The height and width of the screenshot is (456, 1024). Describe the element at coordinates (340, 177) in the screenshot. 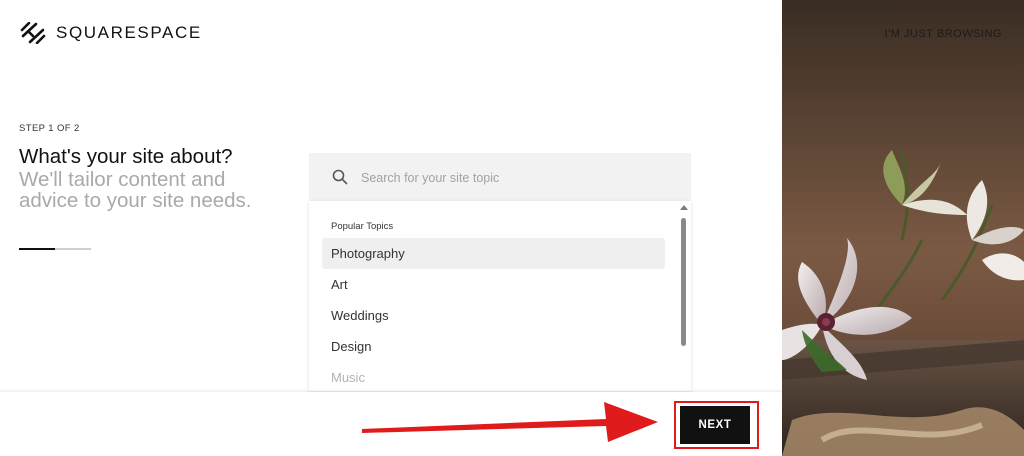

I see `search-icon` at that location.